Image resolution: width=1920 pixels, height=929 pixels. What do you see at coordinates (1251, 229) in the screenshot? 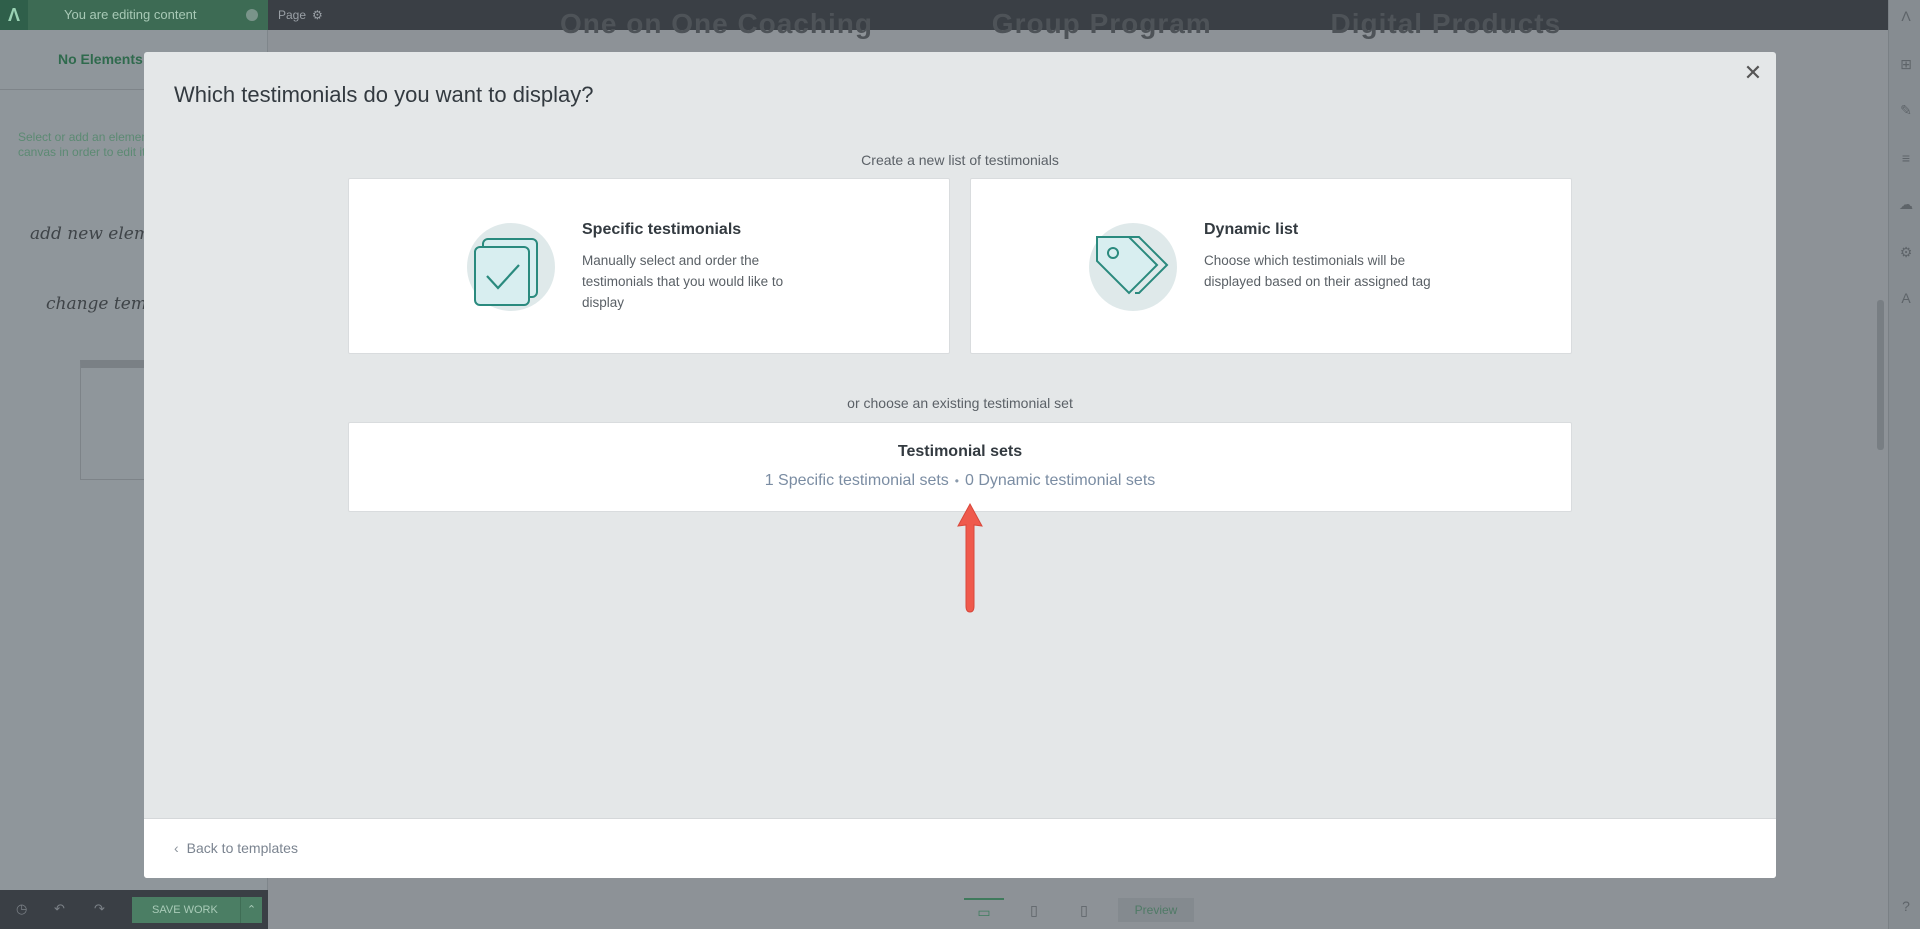
I see `dynamic-title: Dynamic list` at bounding box center [1251, 229].